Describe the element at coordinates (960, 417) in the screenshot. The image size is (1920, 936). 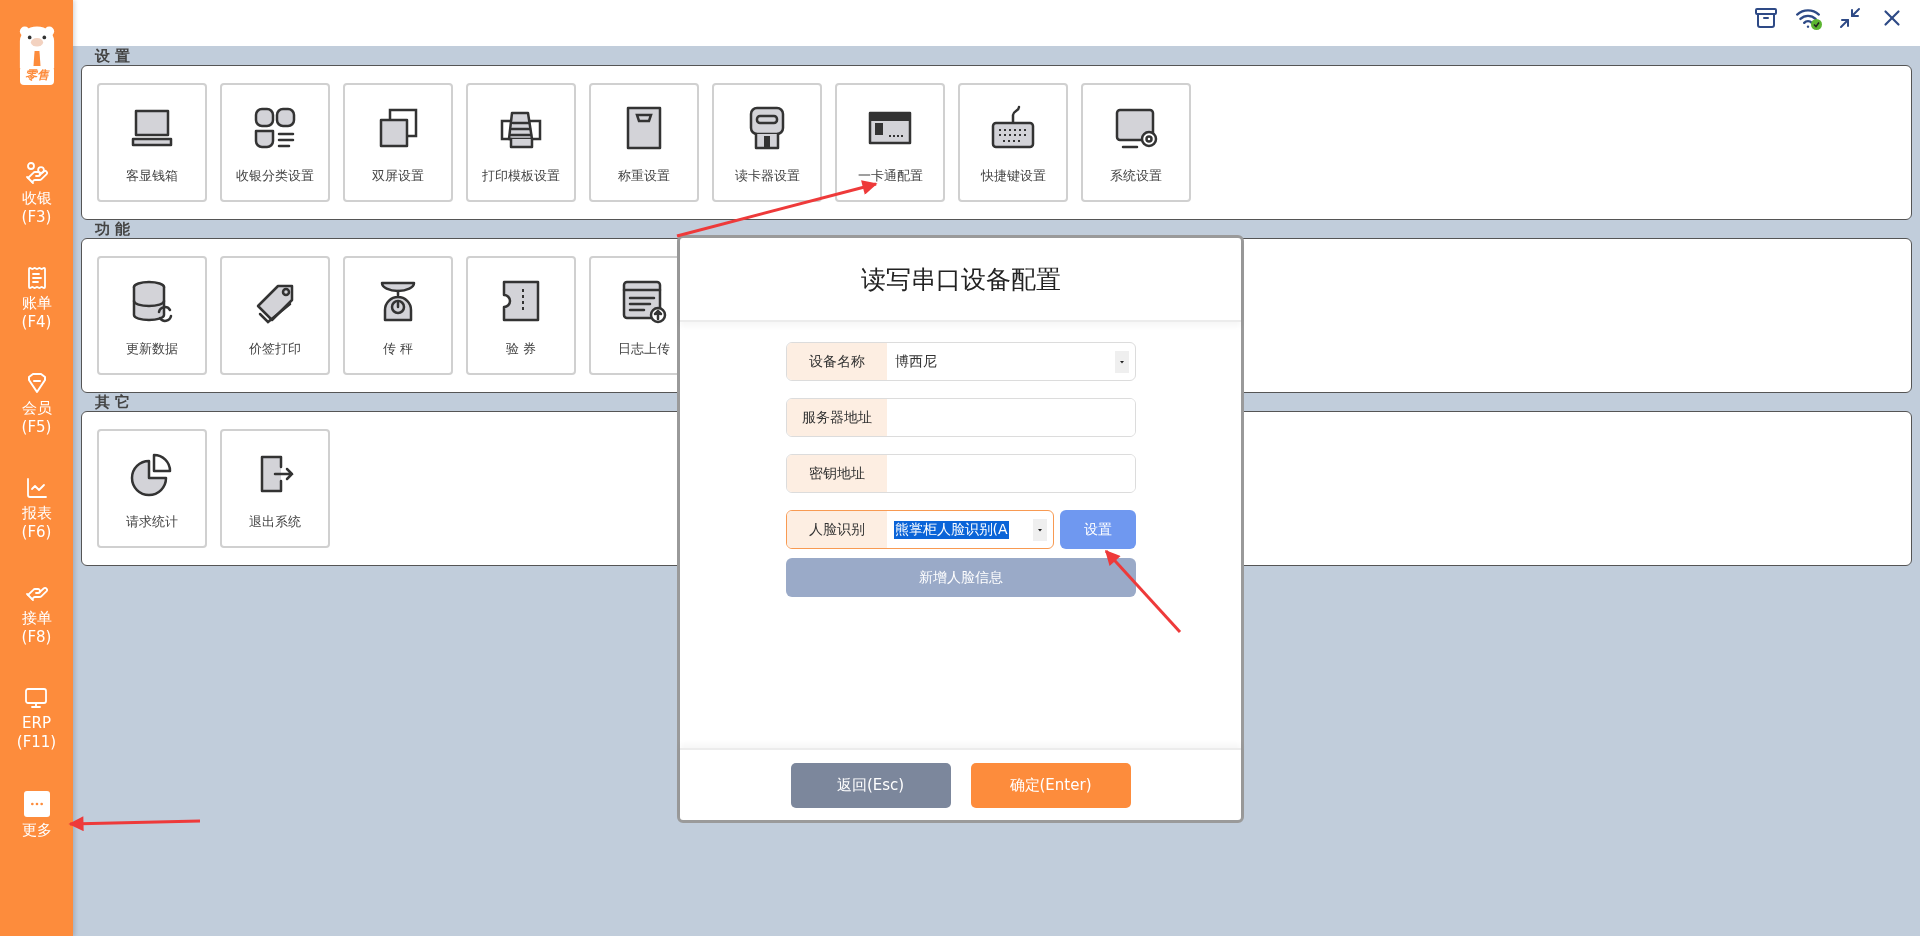
I see `form-field: 服务器地址` at that location.